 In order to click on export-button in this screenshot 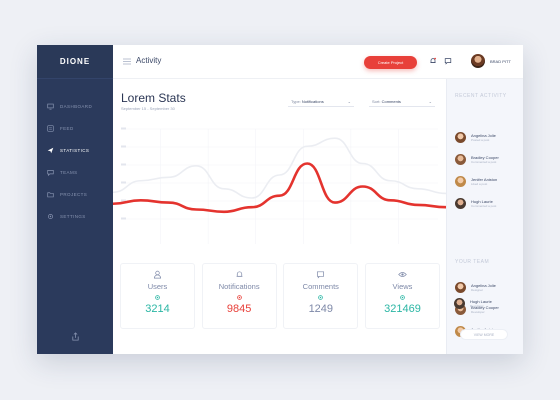, I will do `click(75, 337)`.